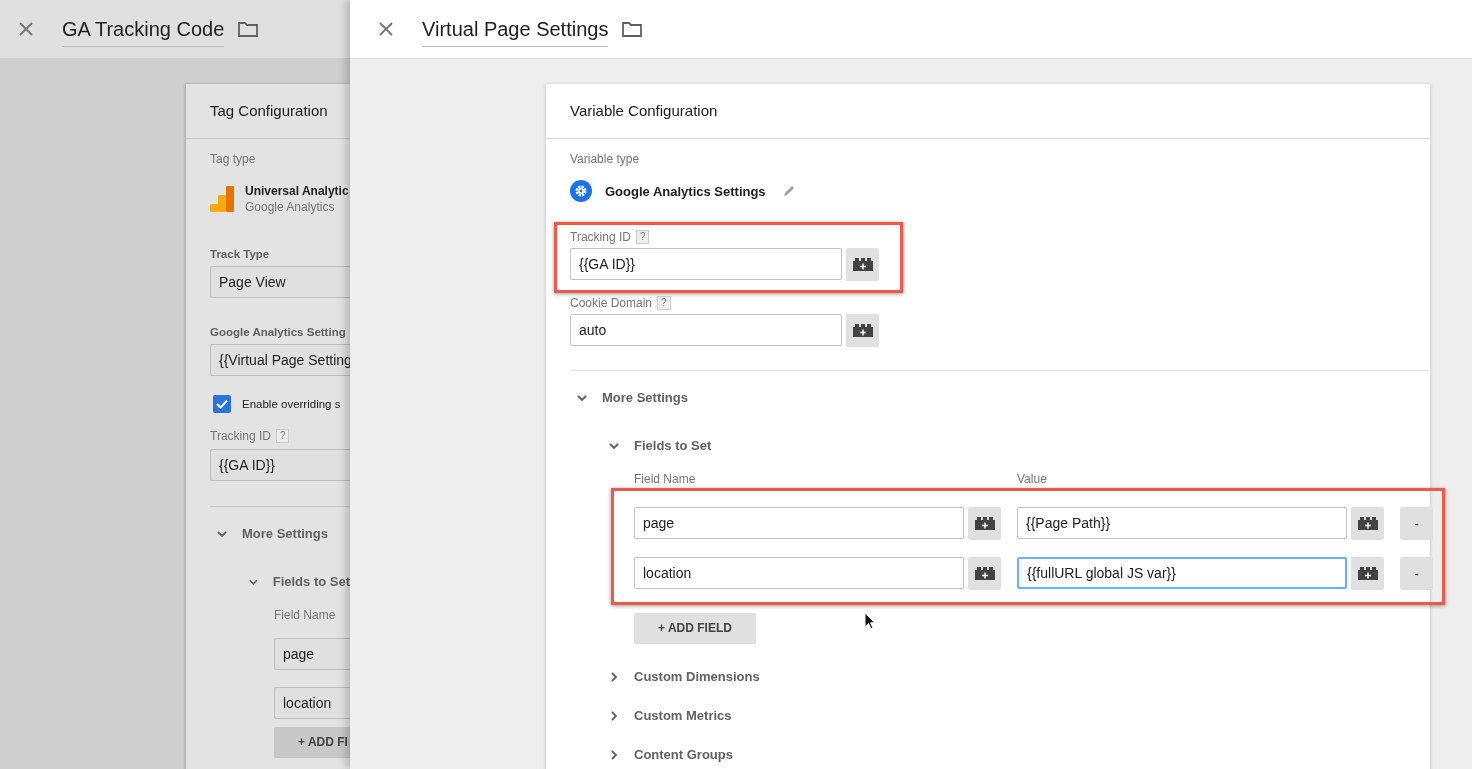 This screenshot has width=1472, height=769. I want to click on card-title: Variable Configuration, so click(988, 111).